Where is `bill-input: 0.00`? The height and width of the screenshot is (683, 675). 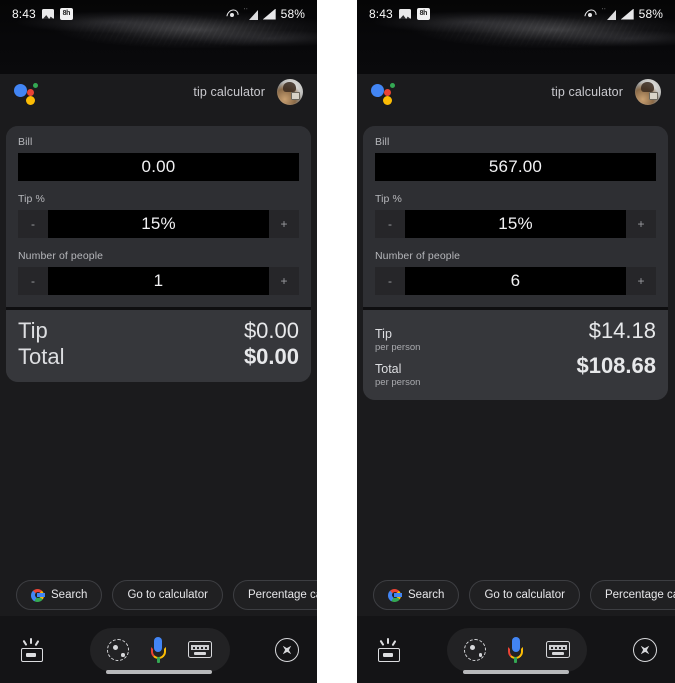
bill-input: 0.00 is located at coordinates (158, 167).